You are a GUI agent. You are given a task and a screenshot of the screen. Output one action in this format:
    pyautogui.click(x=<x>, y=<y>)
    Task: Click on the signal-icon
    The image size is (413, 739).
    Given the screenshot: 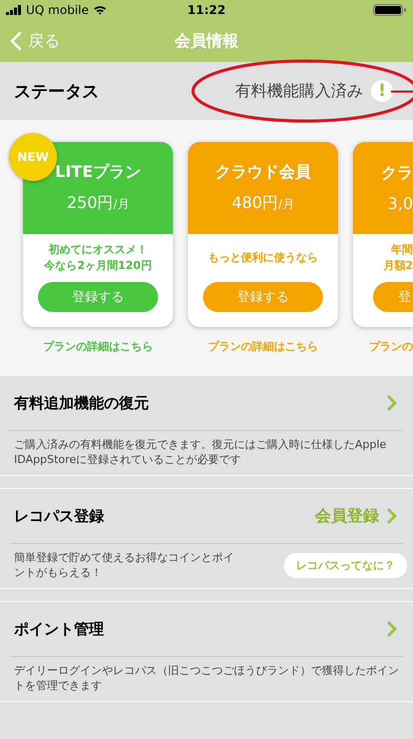 What is the action you would take?
    pyautogui.click(x=14, y=10)
    